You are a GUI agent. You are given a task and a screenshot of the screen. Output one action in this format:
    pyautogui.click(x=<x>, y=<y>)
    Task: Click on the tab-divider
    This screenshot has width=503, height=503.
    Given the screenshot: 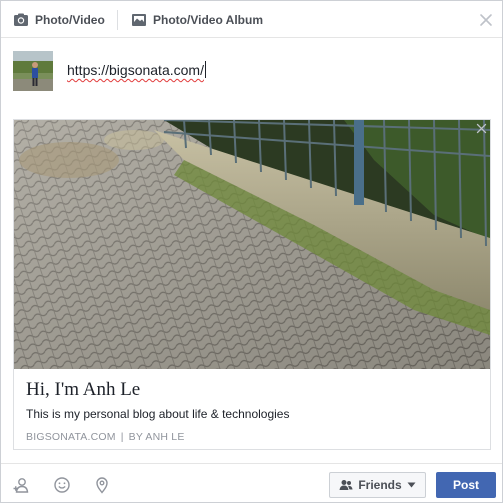 What is the action you would take?
    pyautogui.click(x=117, y=20)
    